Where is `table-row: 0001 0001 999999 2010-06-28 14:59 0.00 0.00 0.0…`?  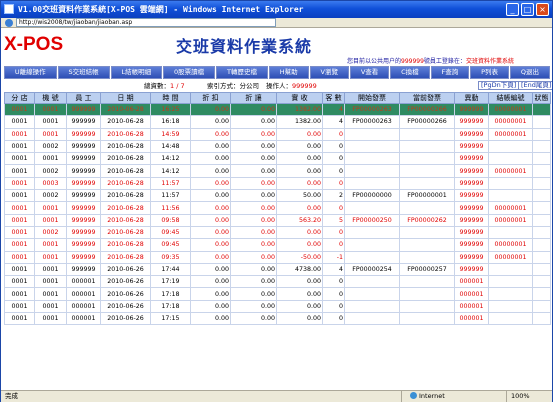 table-row: 0001 0001 999999 2010-06-28 14:59 0.00 0.00 0.0… is located at coordinates (277, 134).